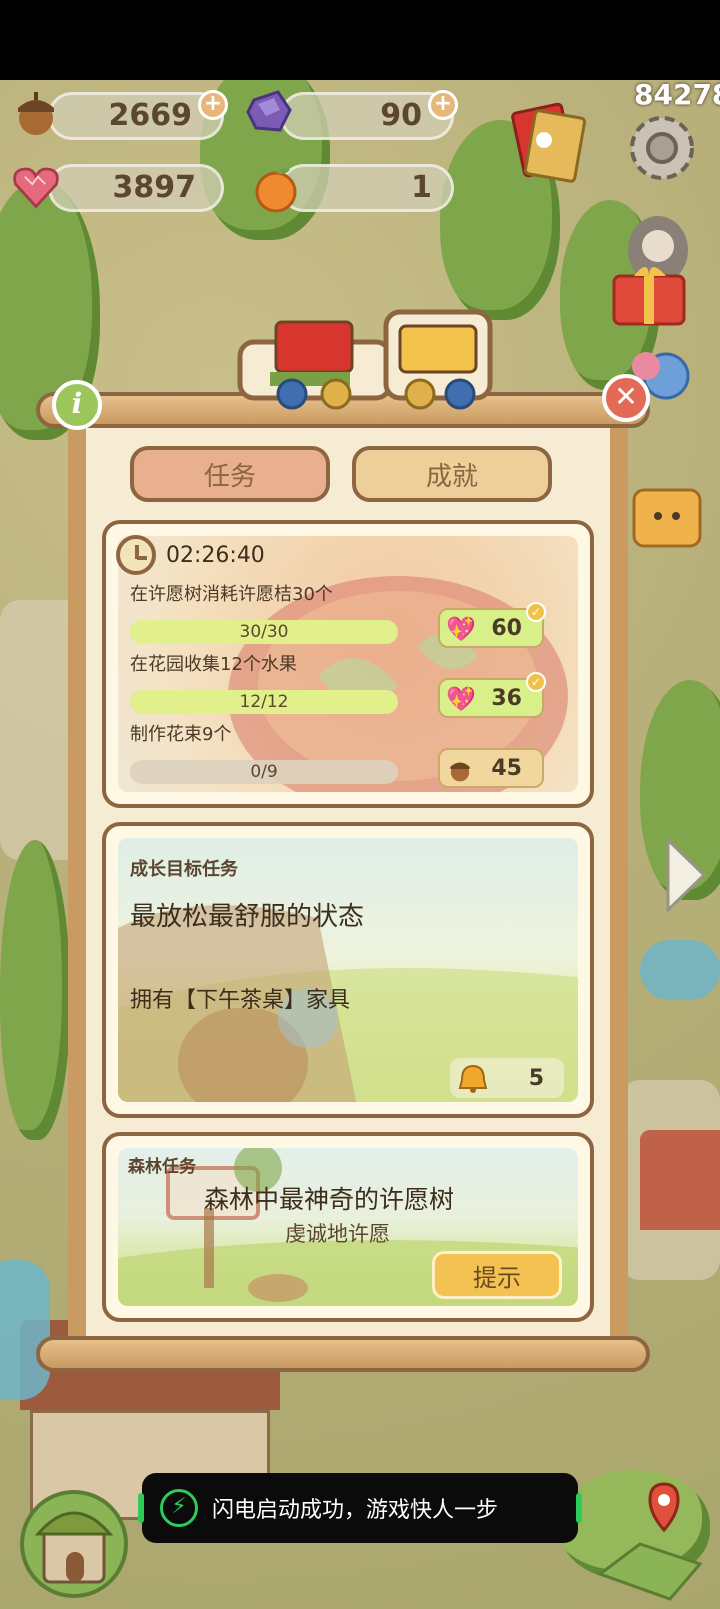 The width and height of the screenshot is (720, 1609). I want to click on envelope-card-icon, so click(548, 141).